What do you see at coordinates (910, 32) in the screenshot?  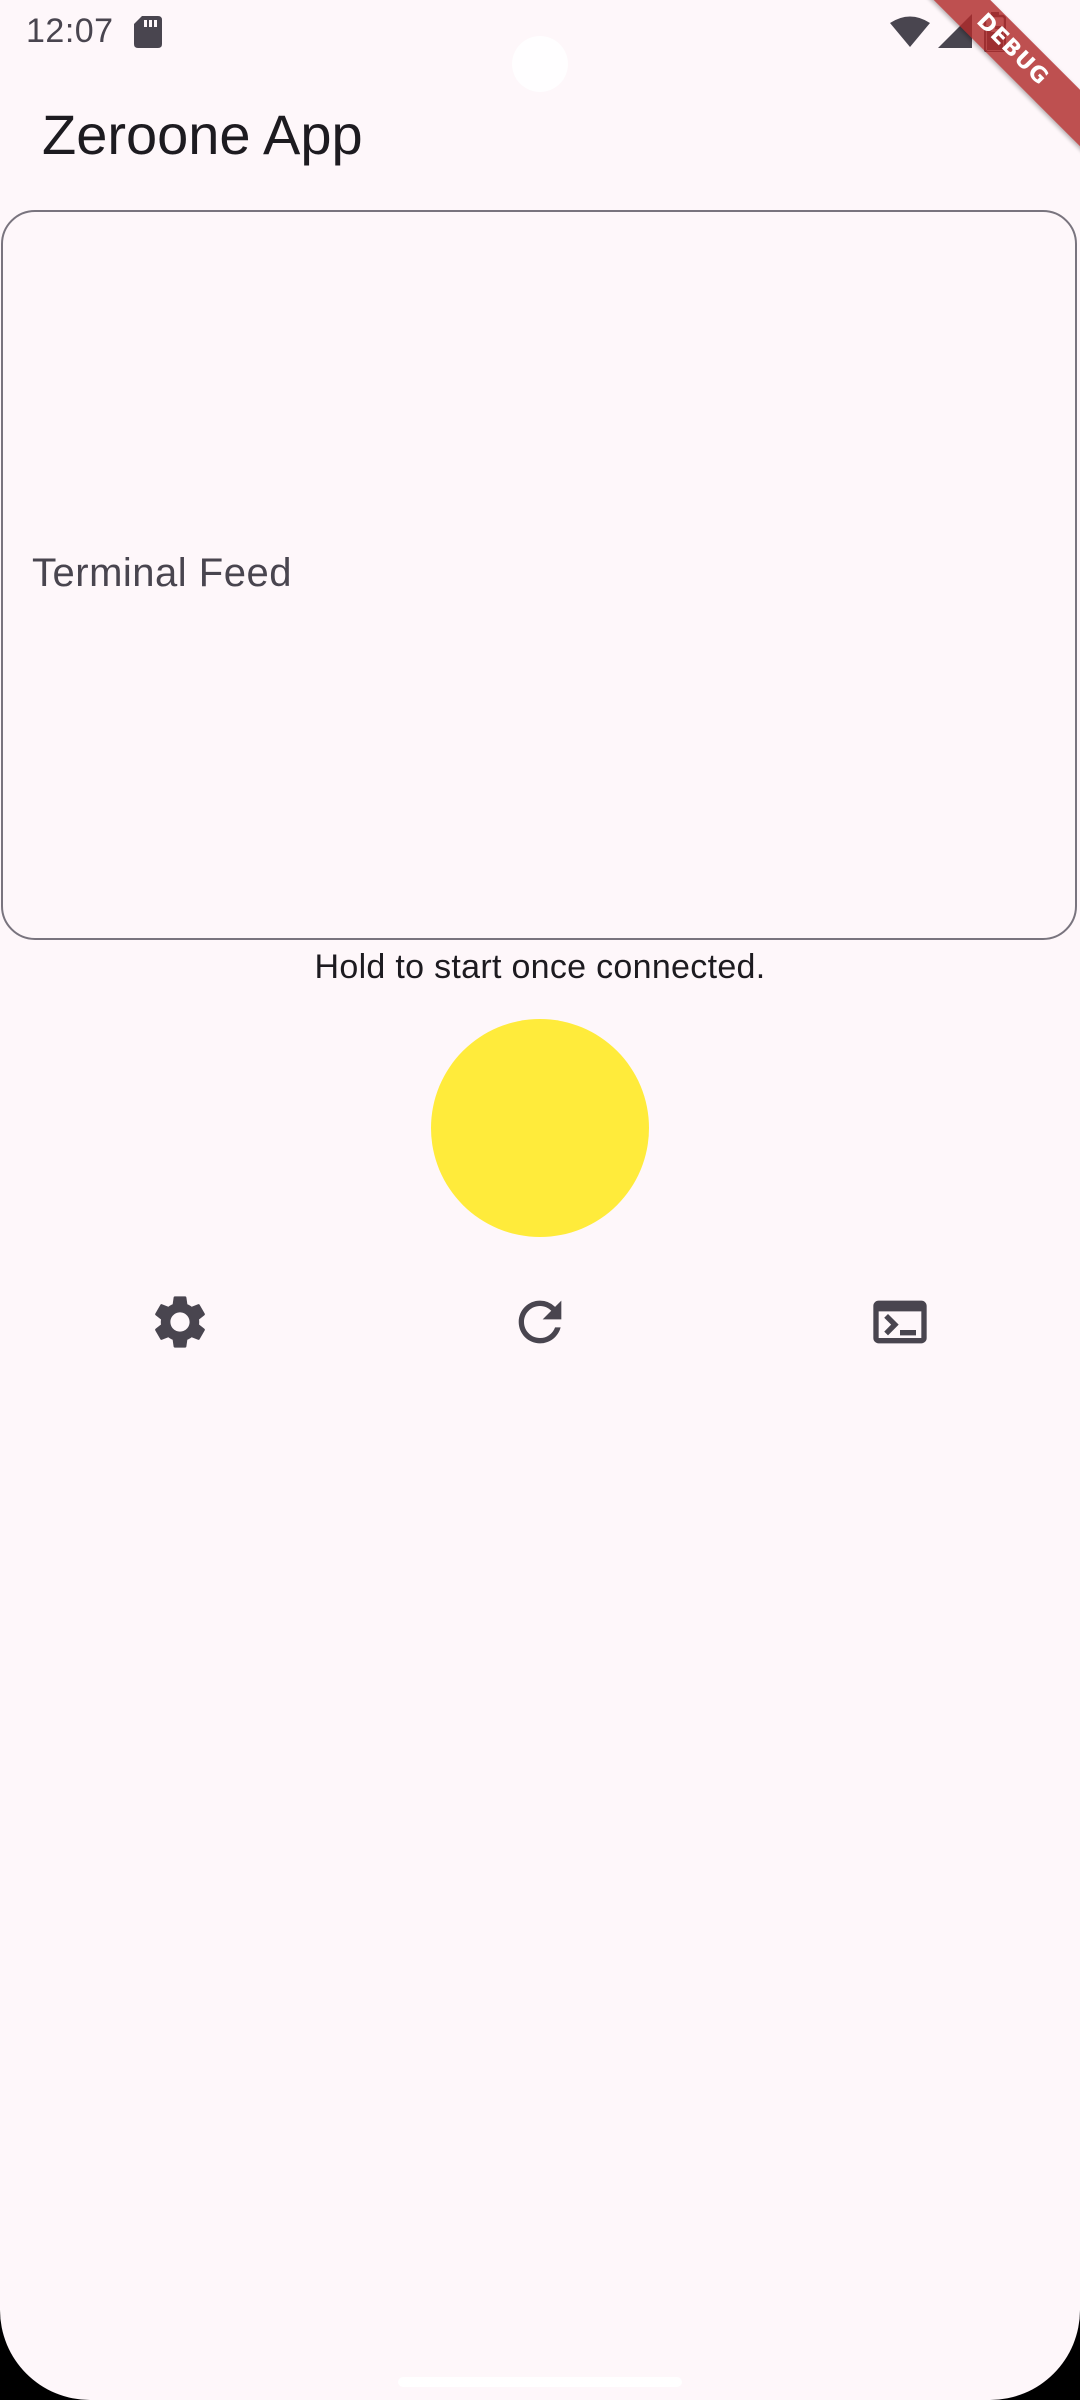 I see `wifi-icon` at bounding box center [910, 32].